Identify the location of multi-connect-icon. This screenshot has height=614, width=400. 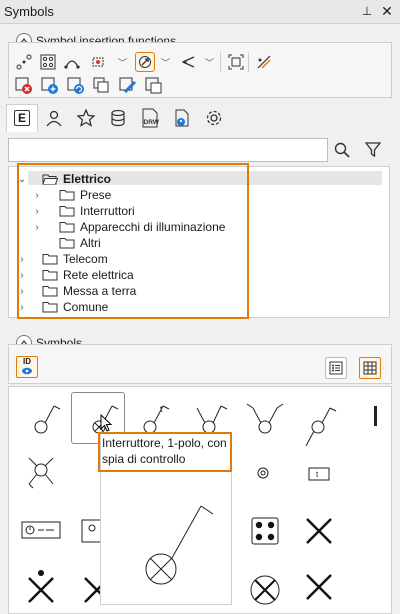
(98, 62).